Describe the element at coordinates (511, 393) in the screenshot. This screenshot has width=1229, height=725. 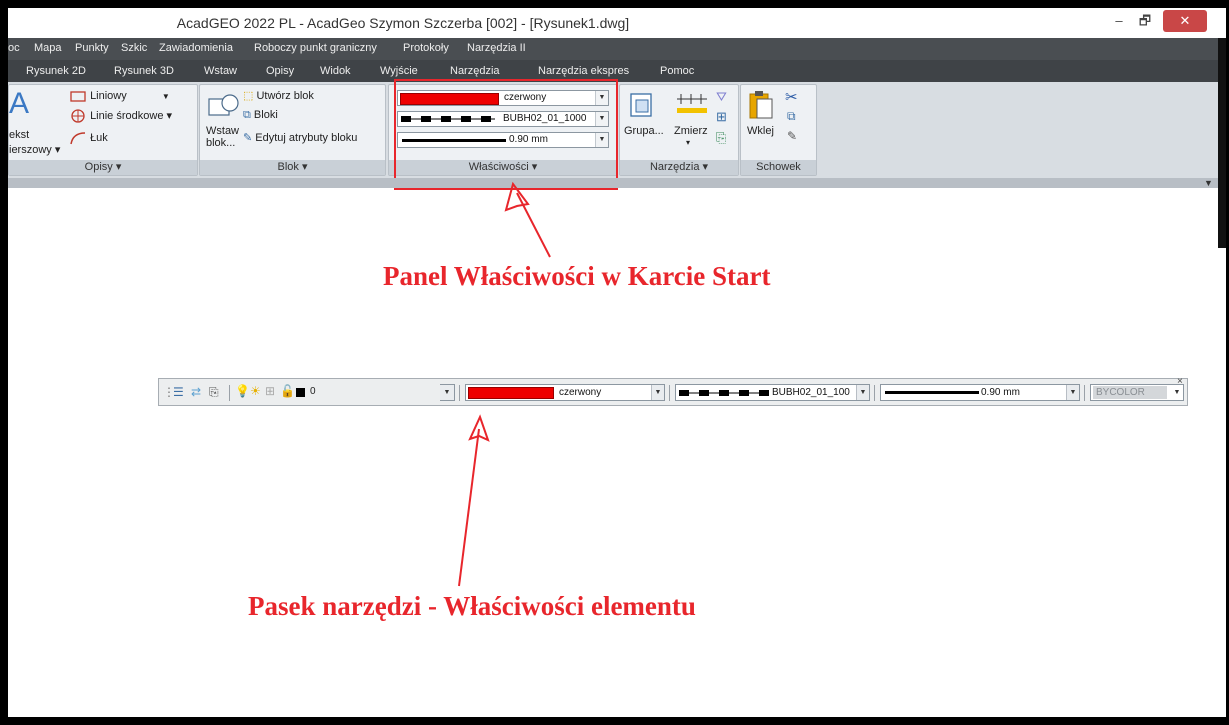
I see `color-swatch` at that location.